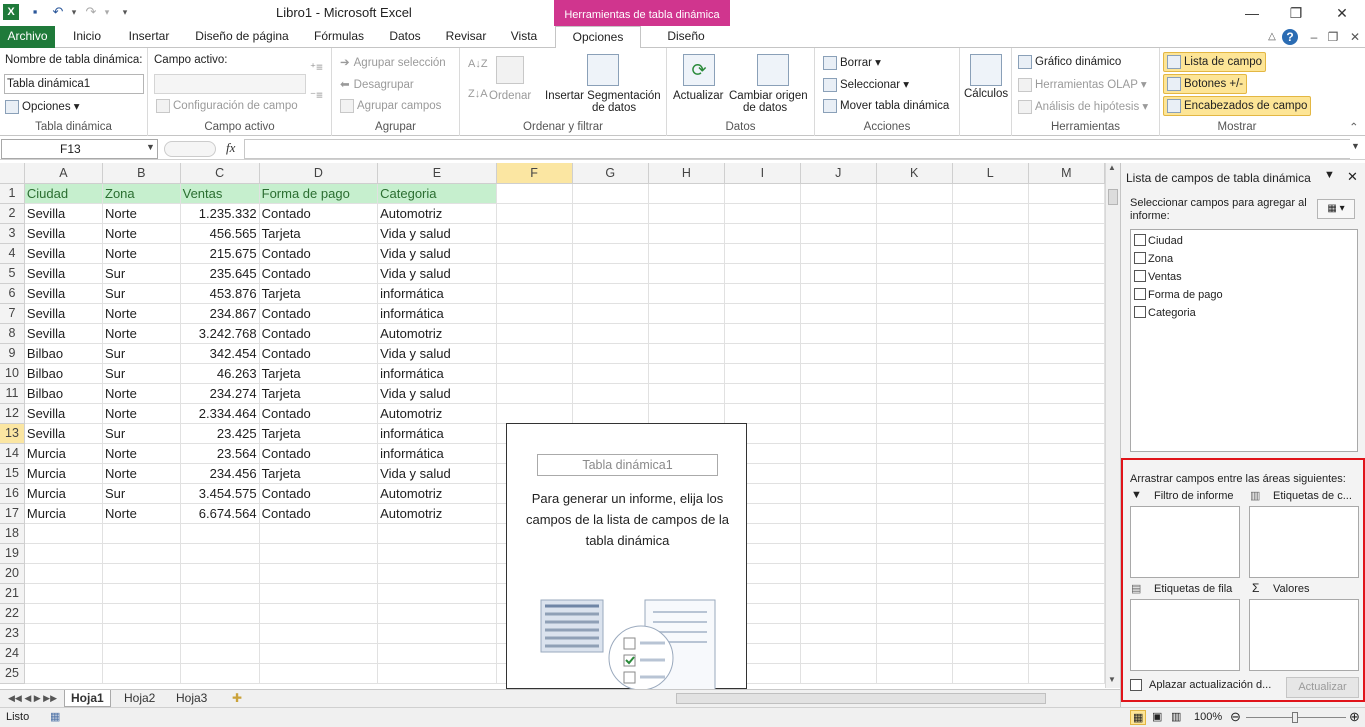  What do you see at coordinates (1355, 146) in the screenshot?
I see `expand-formula-icon: ▼` at bounding box center [1355, 146].